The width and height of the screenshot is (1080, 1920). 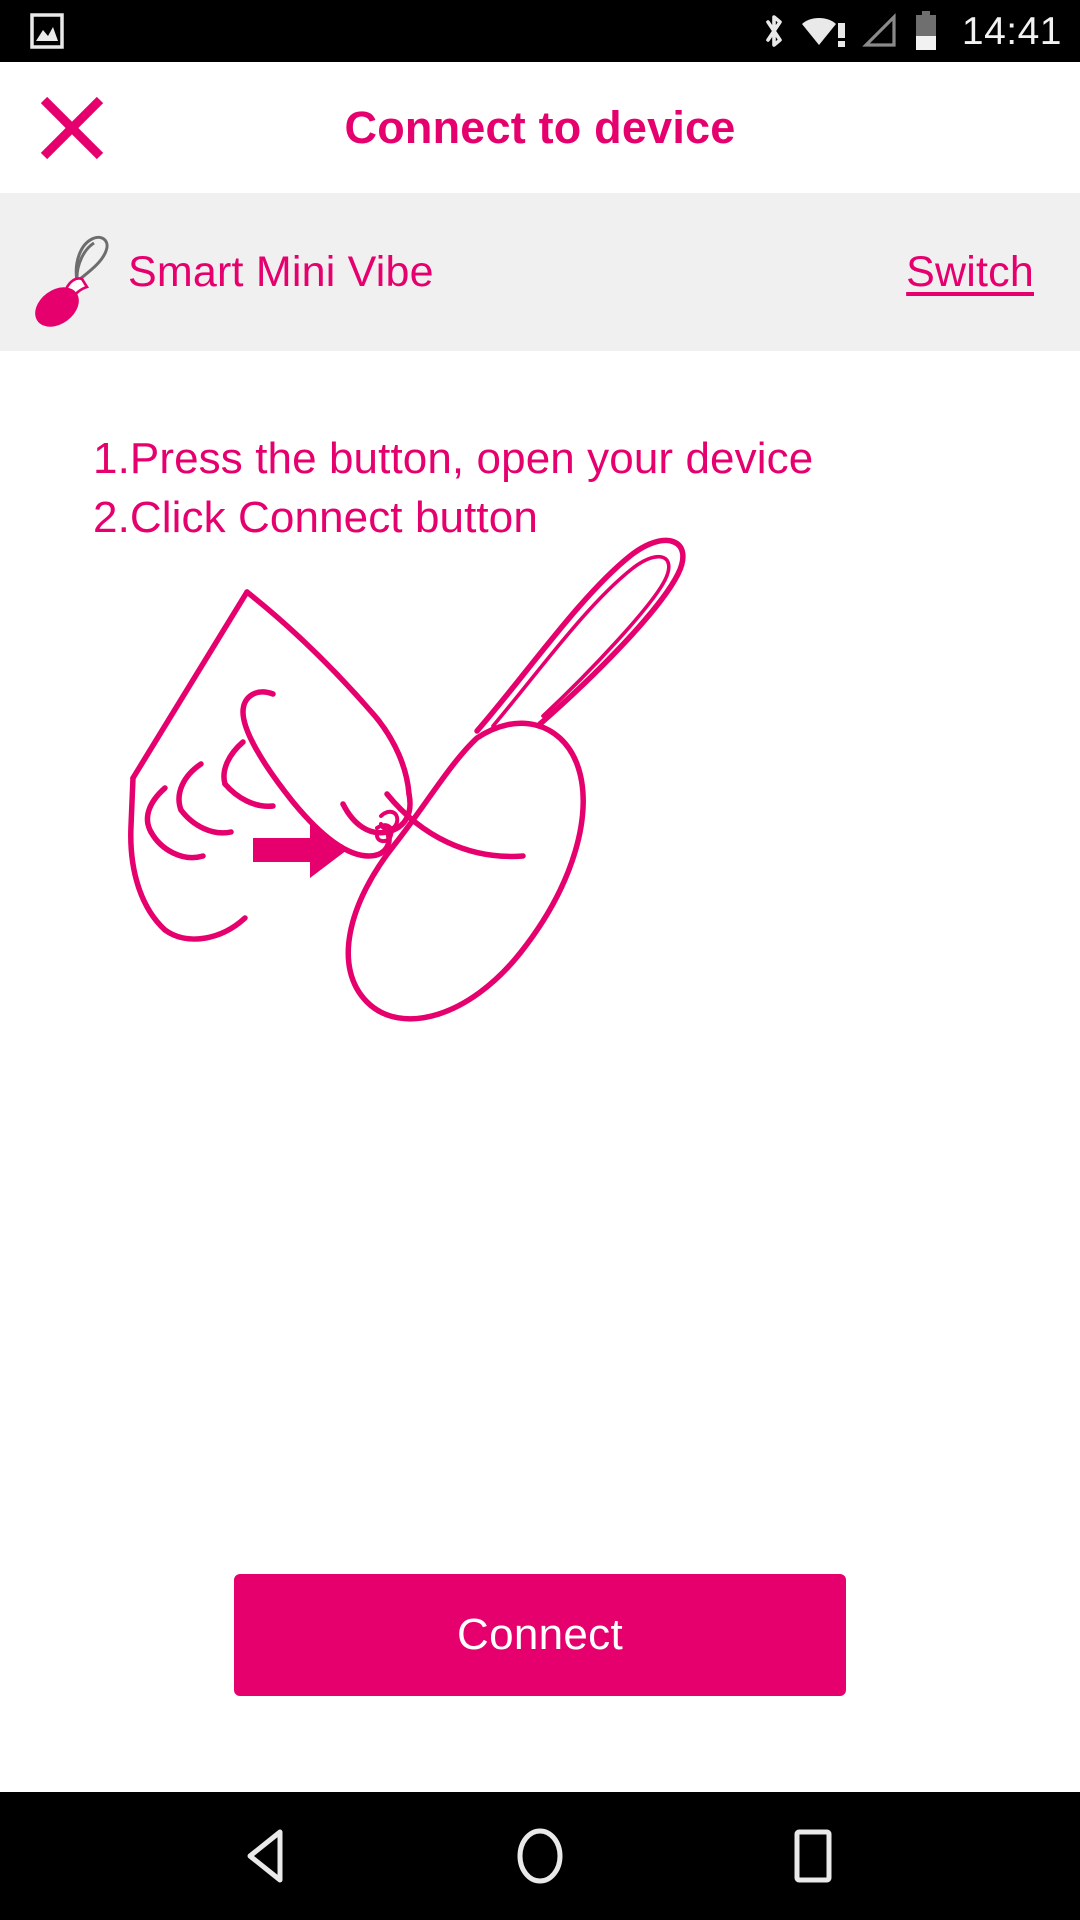 I want to click on status-bar-notifications, so click(x=47, y=31).